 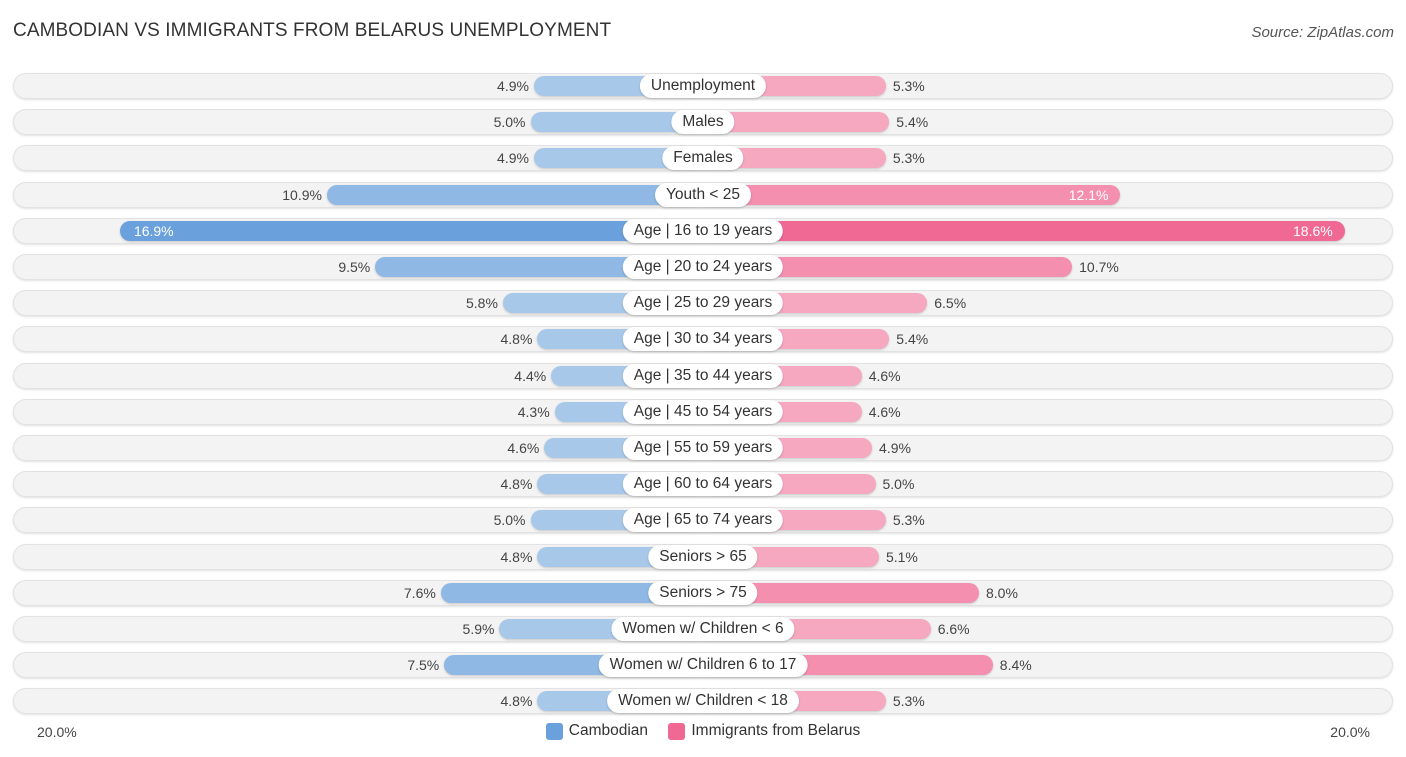 I want to click on value-label-belarus: 6.5%, so click(x=950, y=303).